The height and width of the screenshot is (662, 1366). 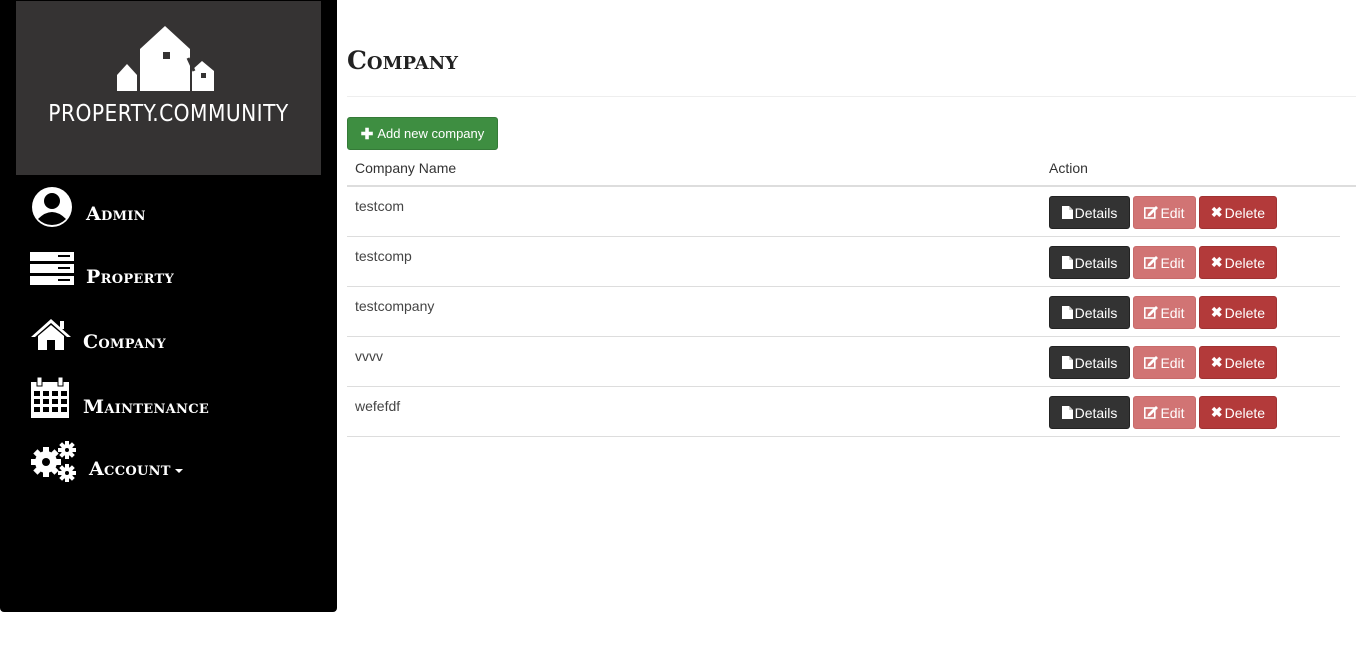 I want to click on page-title: Company, so click(x=402, y=60).